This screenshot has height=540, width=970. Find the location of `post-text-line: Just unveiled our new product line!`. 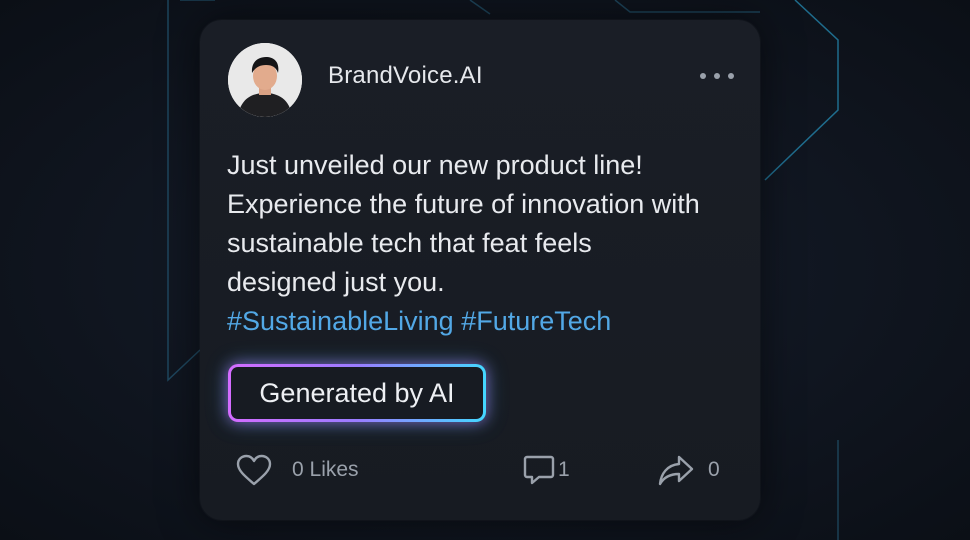

post-text-line: Just unveiled our new product line! is located at coordinates (435, 165).